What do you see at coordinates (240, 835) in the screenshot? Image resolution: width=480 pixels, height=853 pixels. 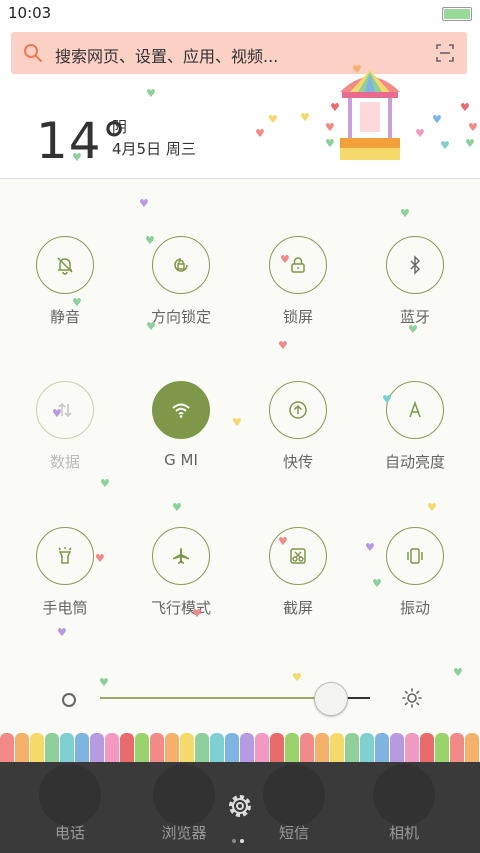 I see `page-indicator` at bounding box center [240, 835].